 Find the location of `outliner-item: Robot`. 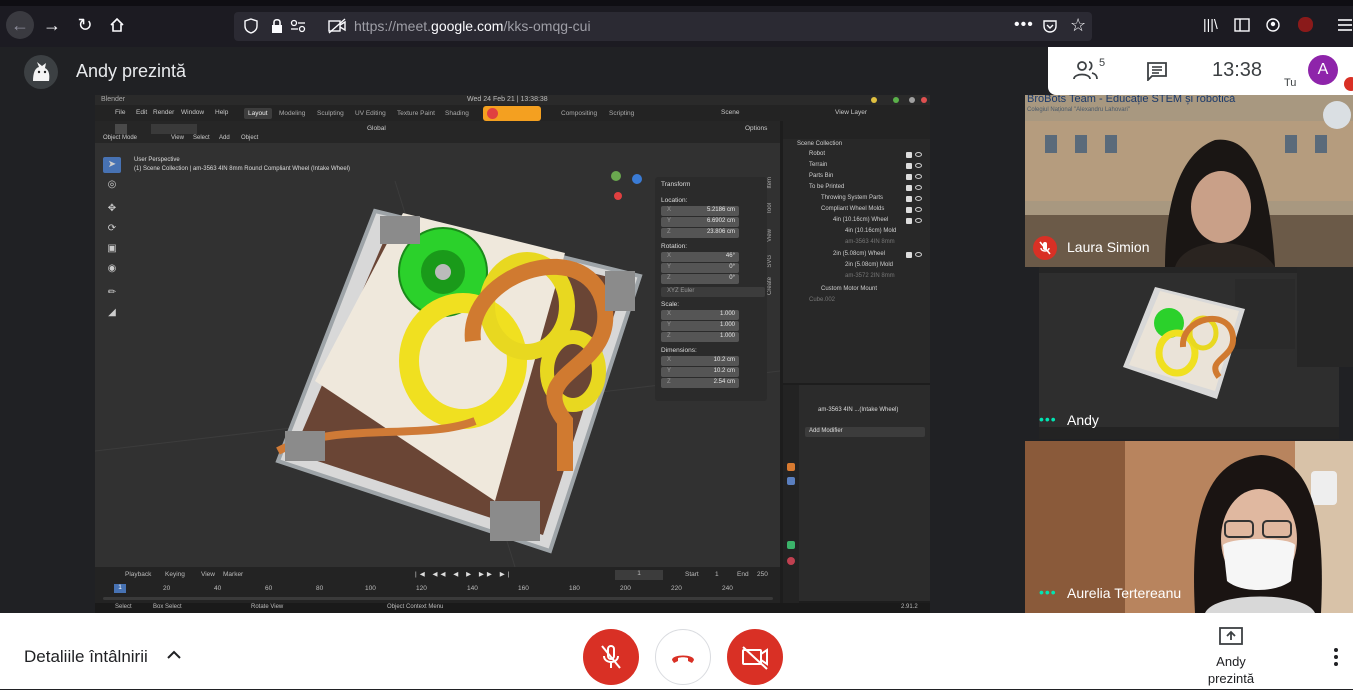

outliner-item: Robot is located at coordinates (817, 154).